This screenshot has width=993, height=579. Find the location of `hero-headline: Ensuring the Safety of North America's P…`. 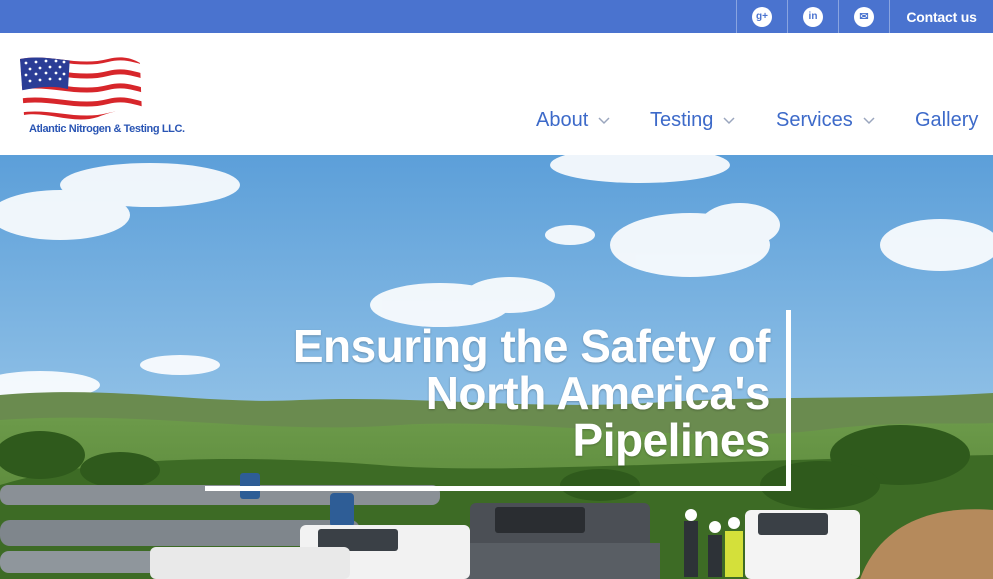

hero-headline: Ensuring the Safety of North America's P… is located at coordinates (500, 393).